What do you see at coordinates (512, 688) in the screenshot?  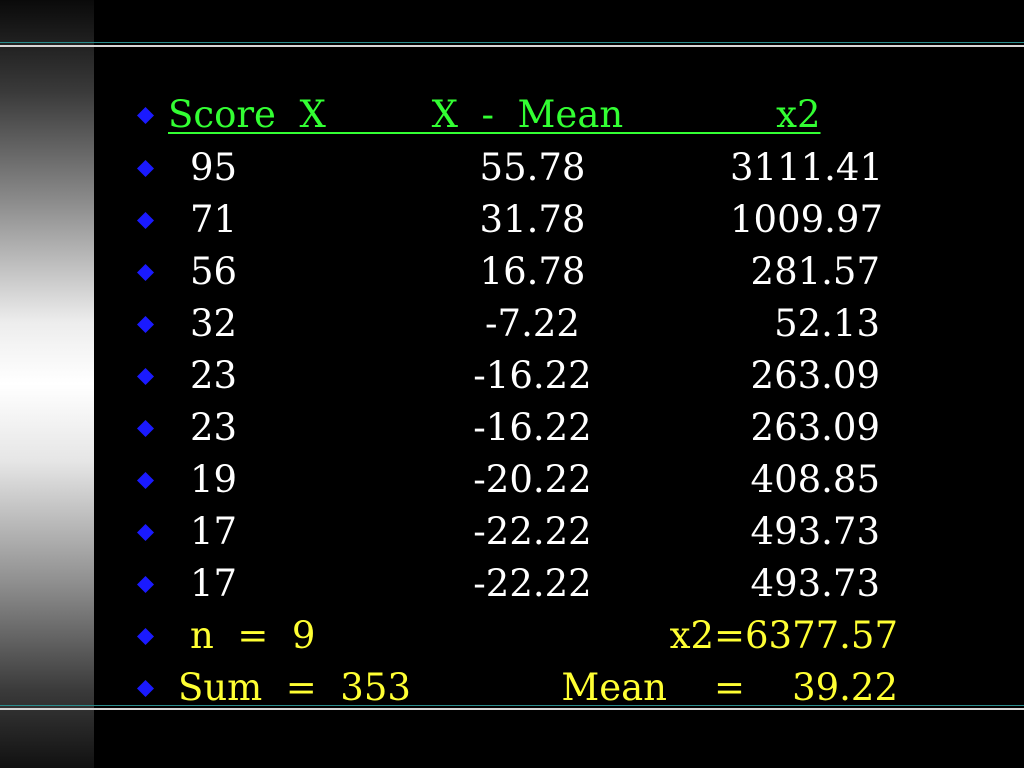 I see `summary-row-sum: Sum = 353 Mean = 39.22` at bounding box center [512, 688].